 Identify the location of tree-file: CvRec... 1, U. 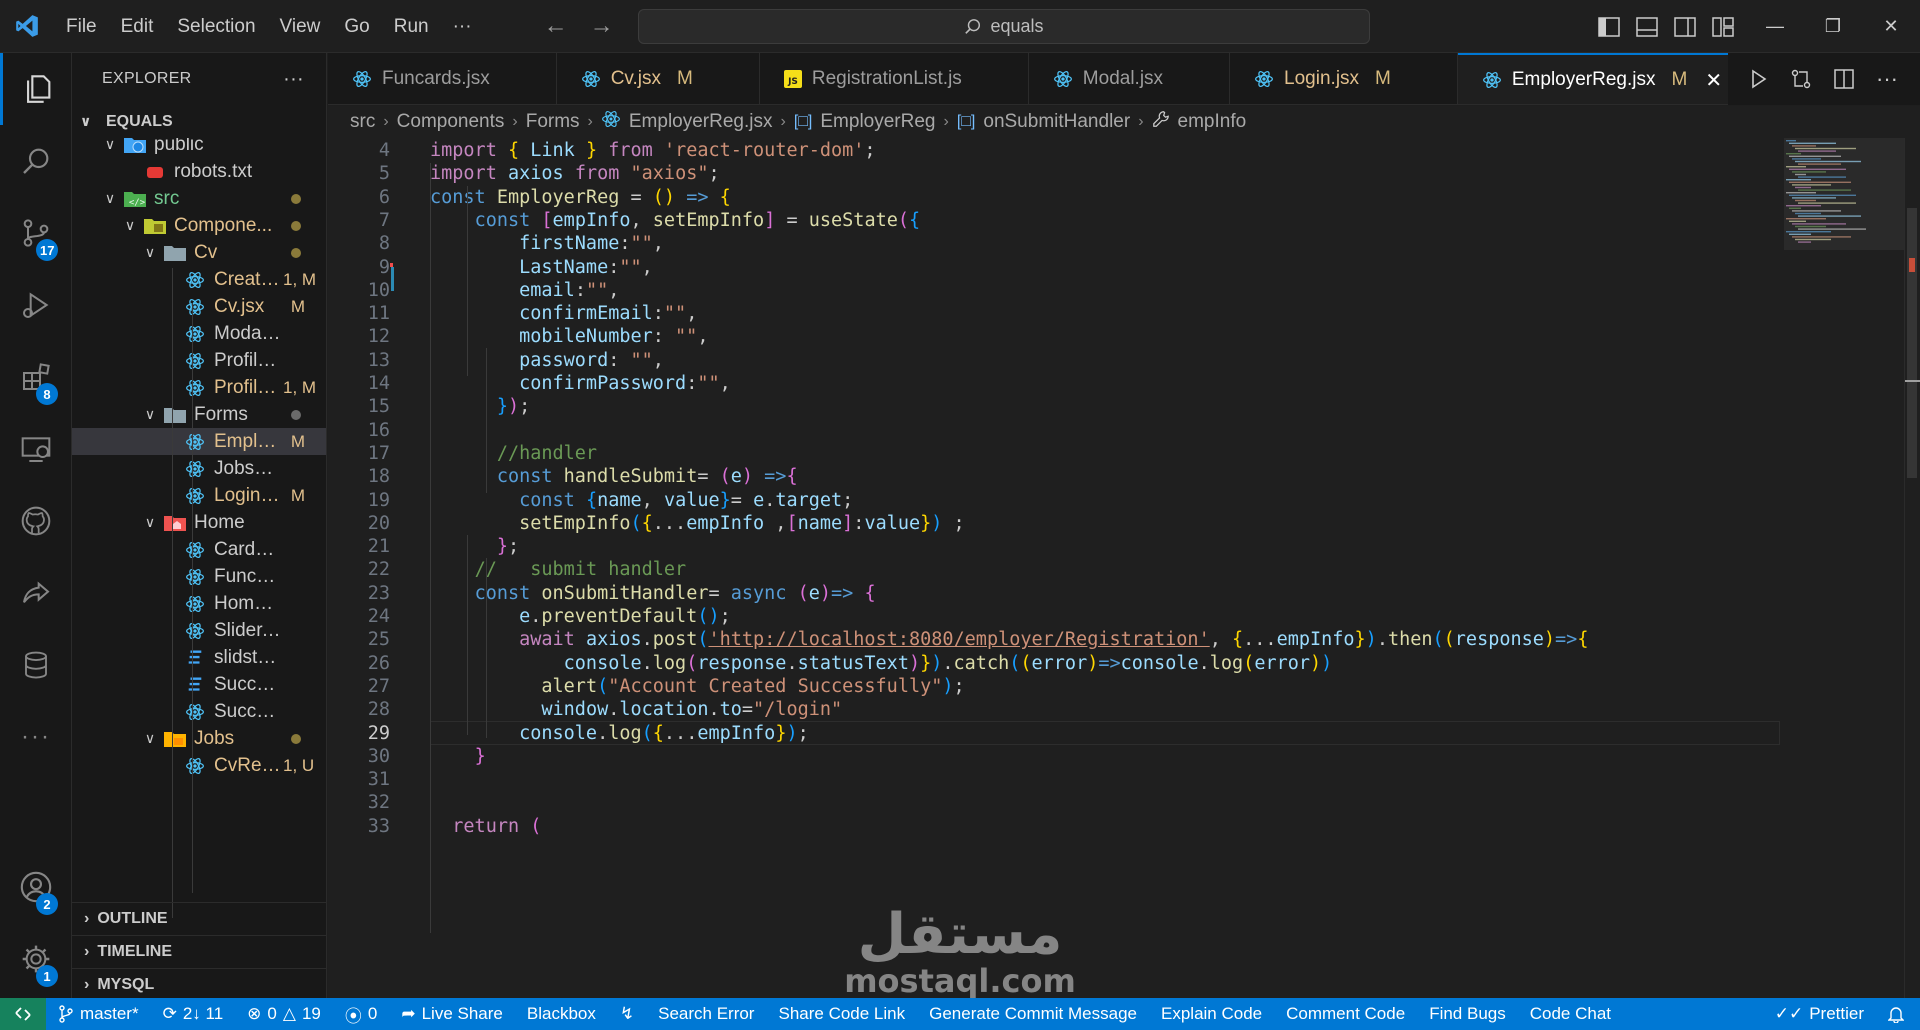
(199, 765).